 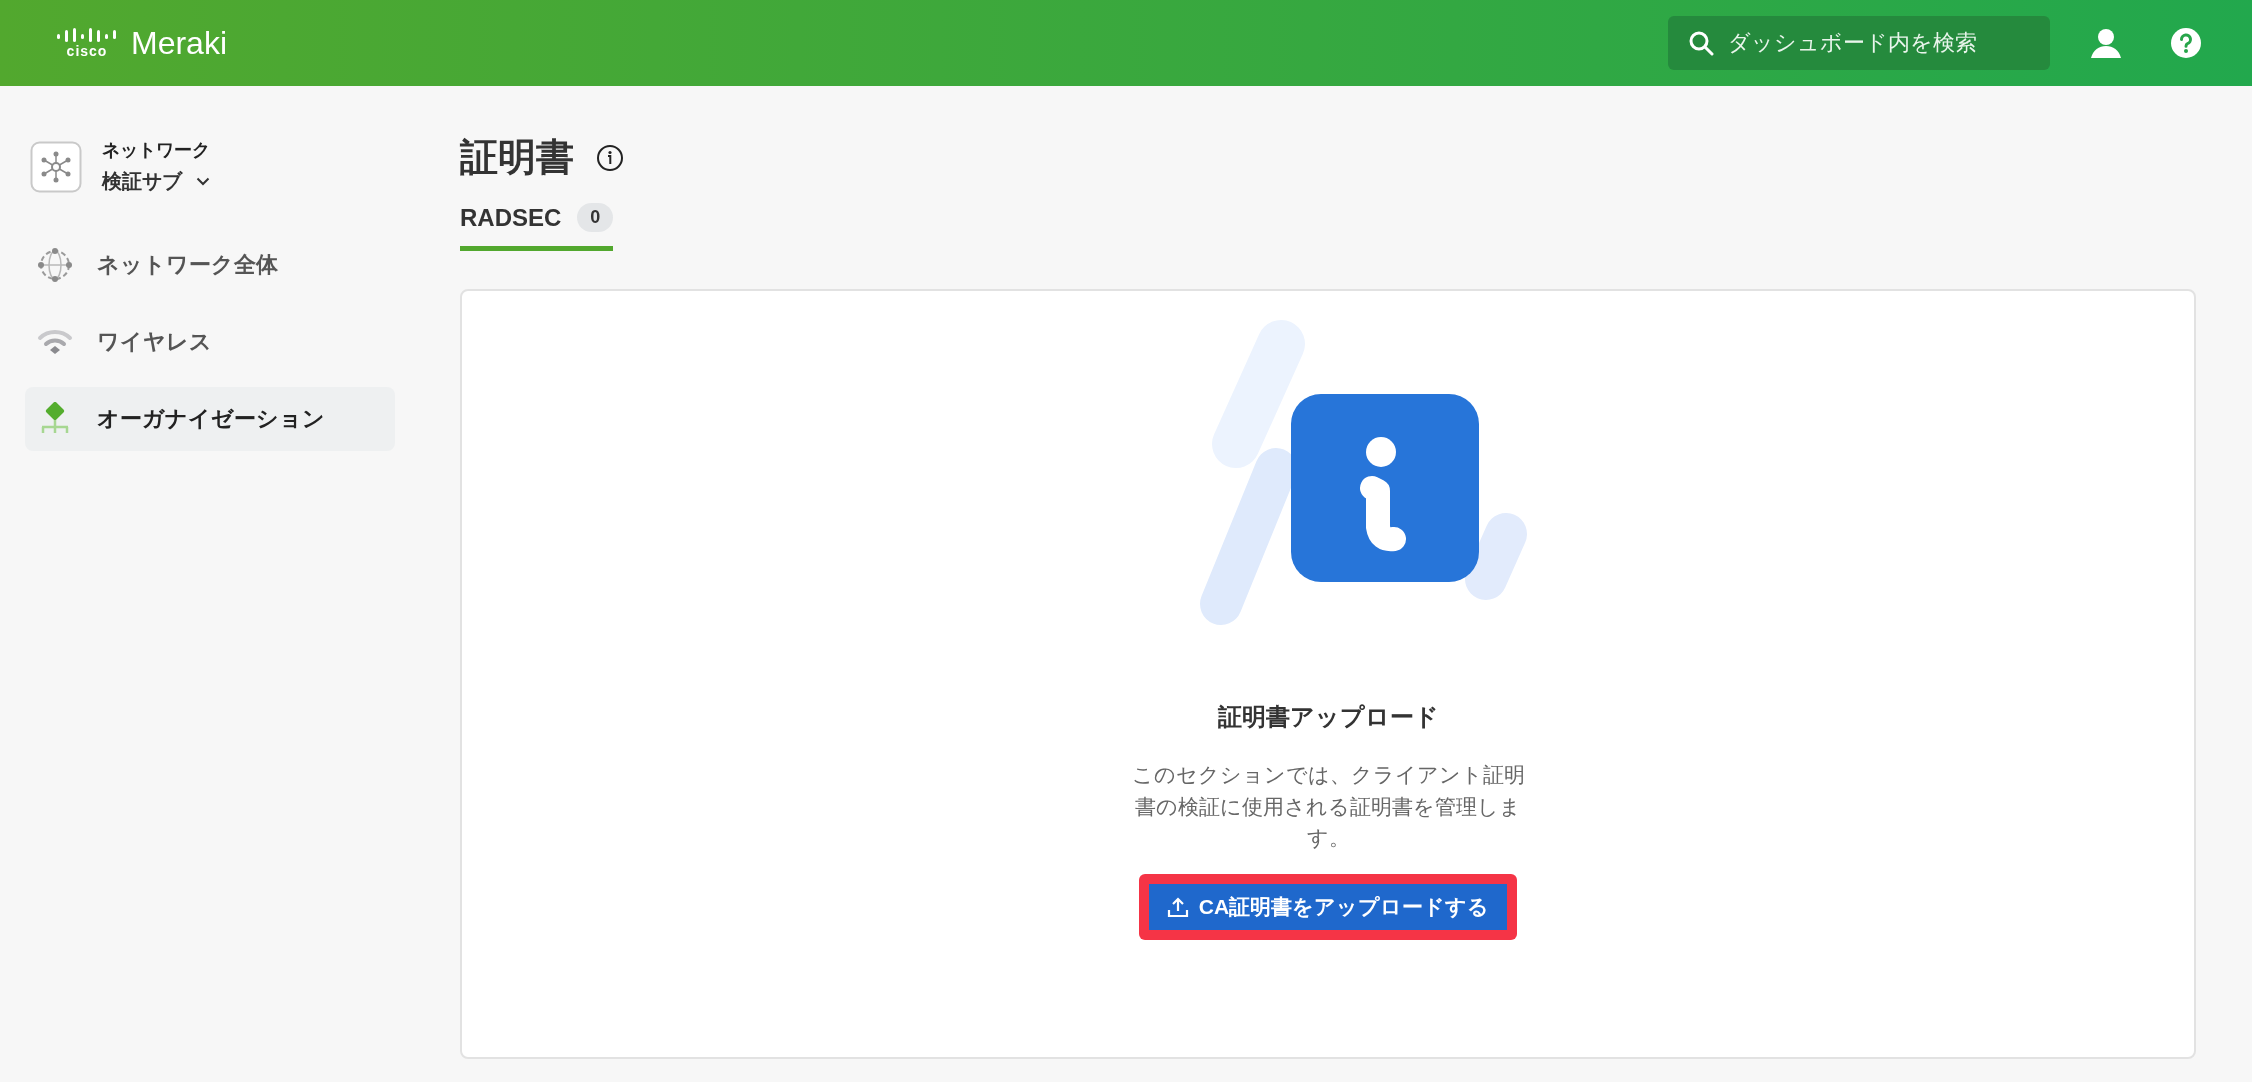 I want to click on upload-icon, so click(x=1177, y=906).